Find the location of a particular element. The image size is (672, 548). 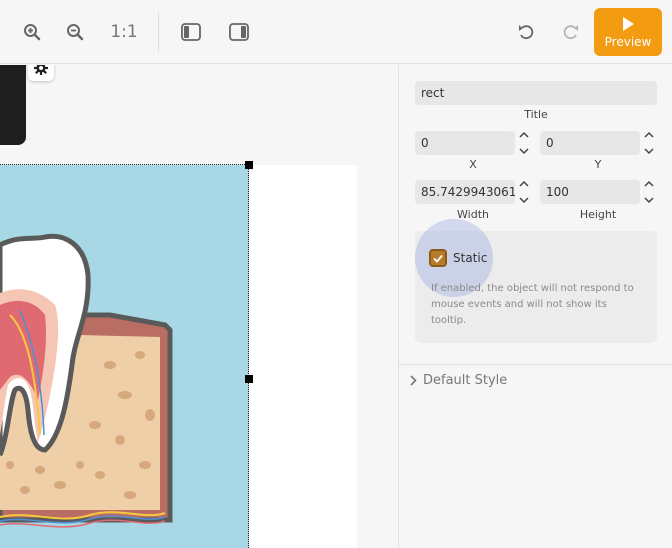

x-stepper is located at coordinates (524, 143).